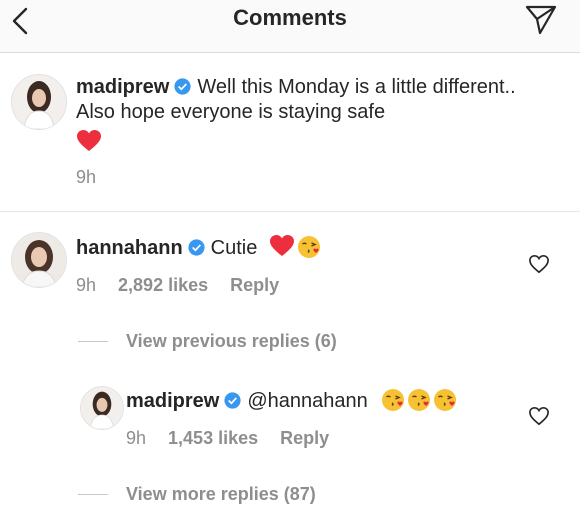 This screenshot has height=510, width=580. I want to click on comment-username: hannahann, so click(129, 248).